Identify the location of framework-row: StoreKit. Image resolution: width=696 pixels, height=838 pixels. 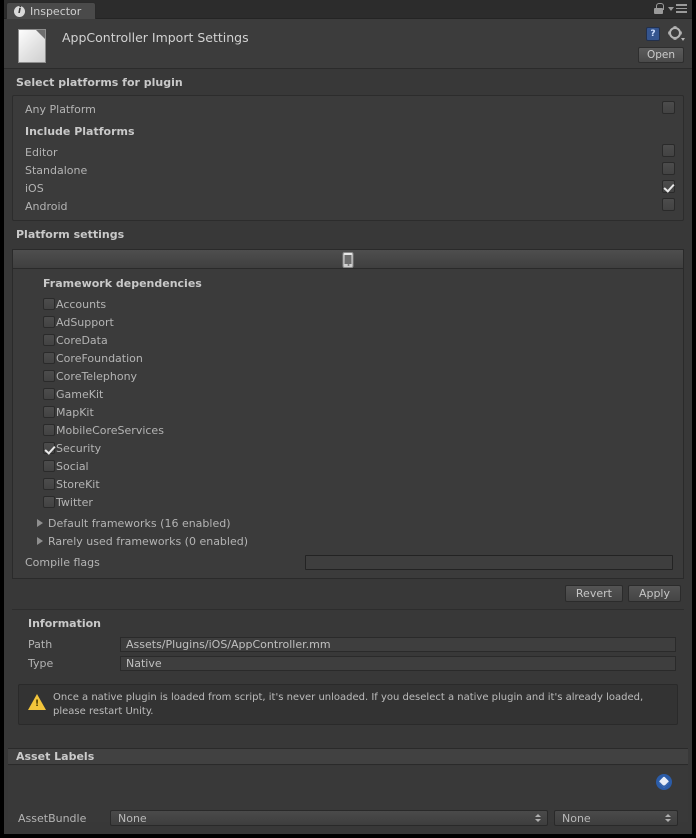
(348, 484).